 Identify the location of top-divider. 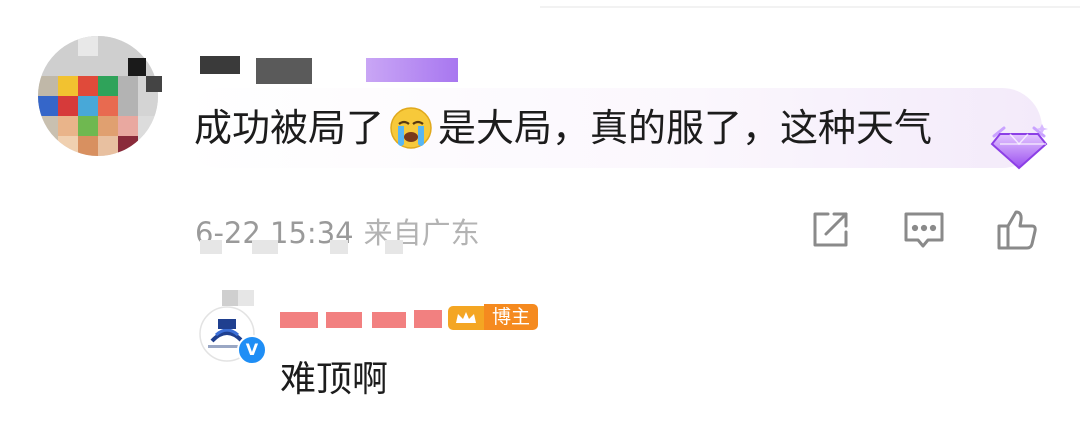
(810, 7).